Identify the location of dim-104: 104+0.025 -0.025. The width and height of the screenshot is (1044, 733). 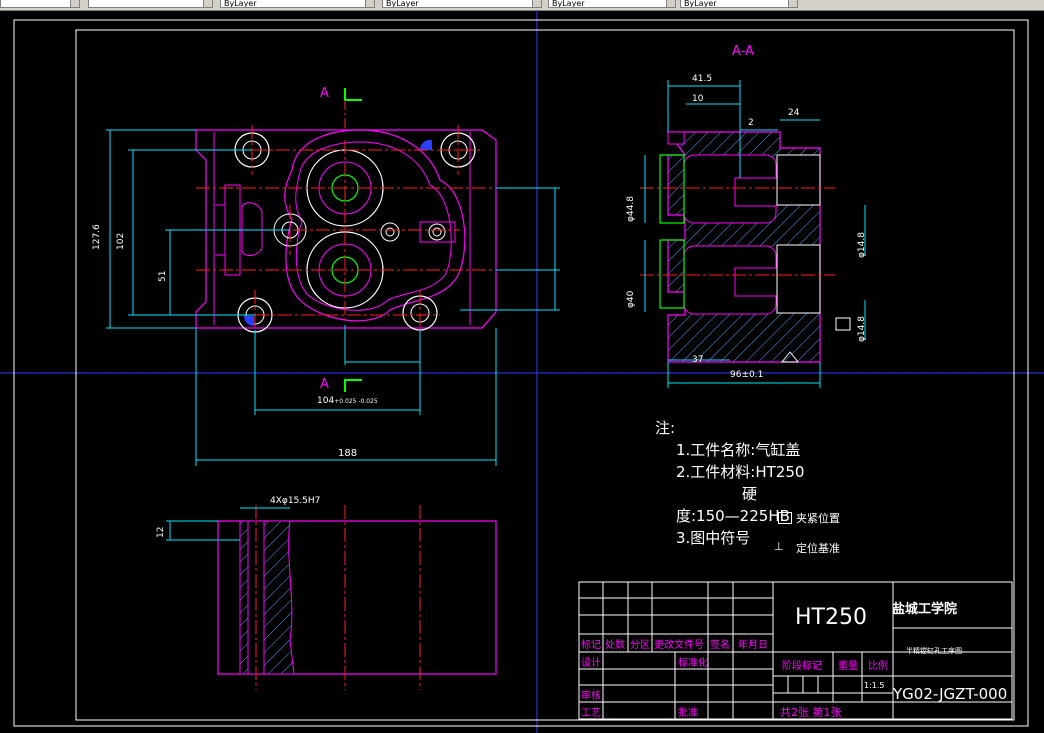
(347, 401).